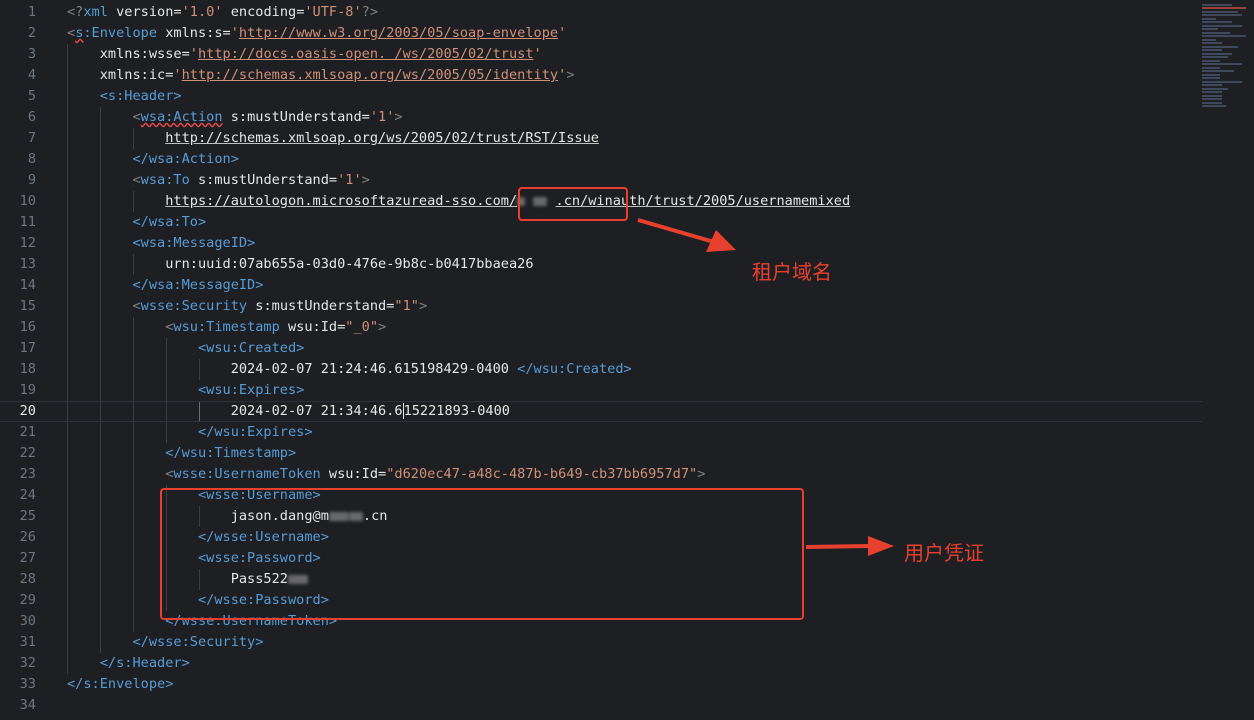 The image size is (1254, 720). Describe the element at coordinates (198, 285) in the screenshot. I see `tag-name: </wsa:MessageID>` at that location.